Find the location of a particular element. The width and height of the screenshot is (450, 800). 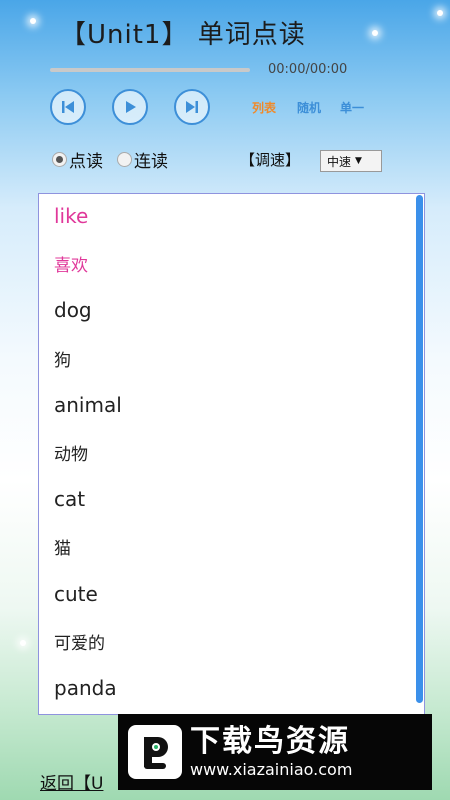

scrollbar is located at coordinates (419, 449).